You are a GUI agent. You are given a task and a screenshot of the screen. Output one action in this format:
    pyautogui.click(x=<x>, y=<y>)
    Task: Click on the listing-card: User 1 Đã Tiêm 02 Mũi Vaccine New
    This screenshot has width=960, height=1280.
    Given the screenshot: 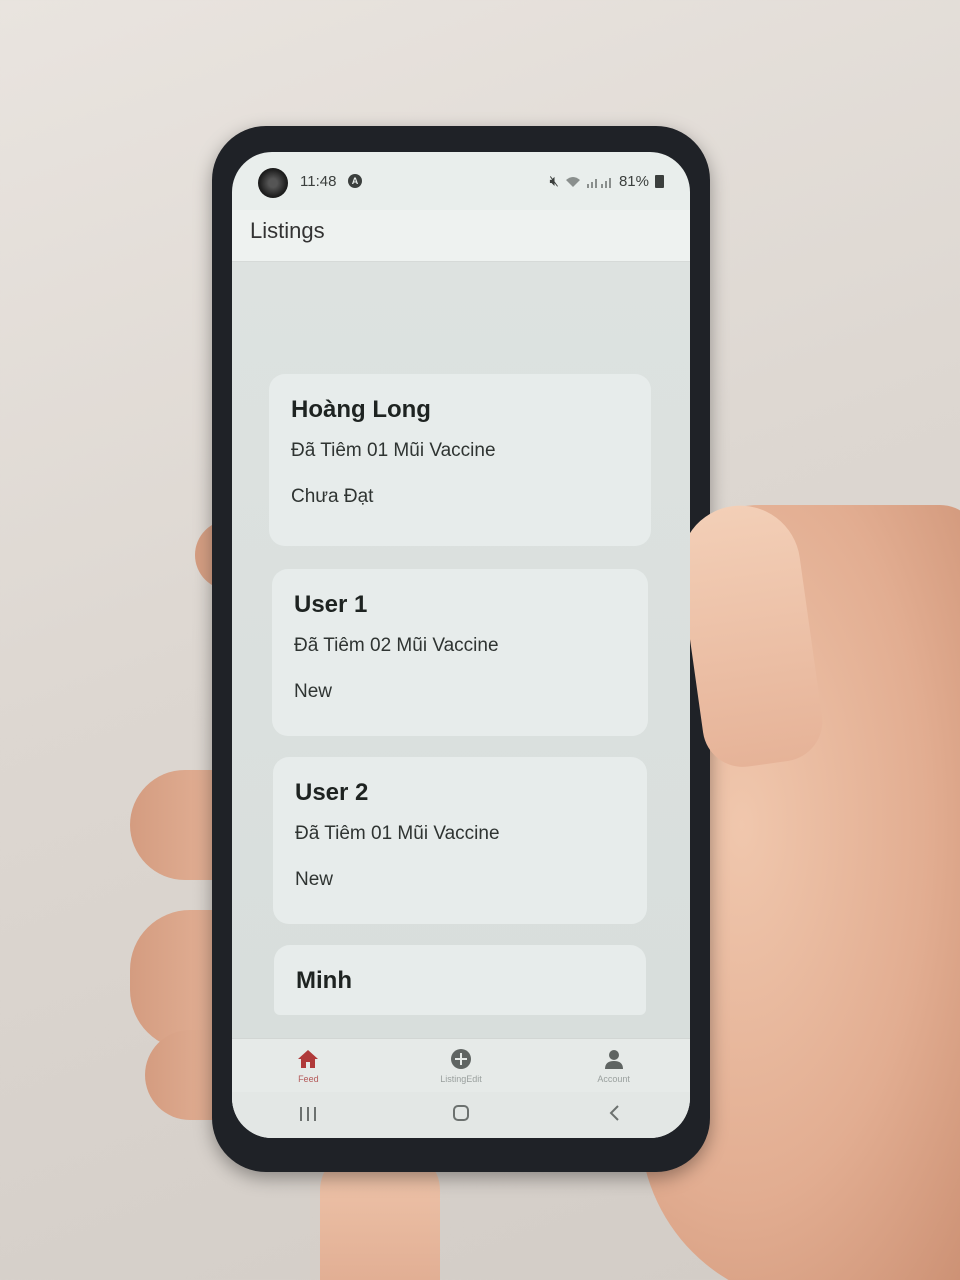 What is the action you would take?
    pyautogui.click(x=460, y=652)
    